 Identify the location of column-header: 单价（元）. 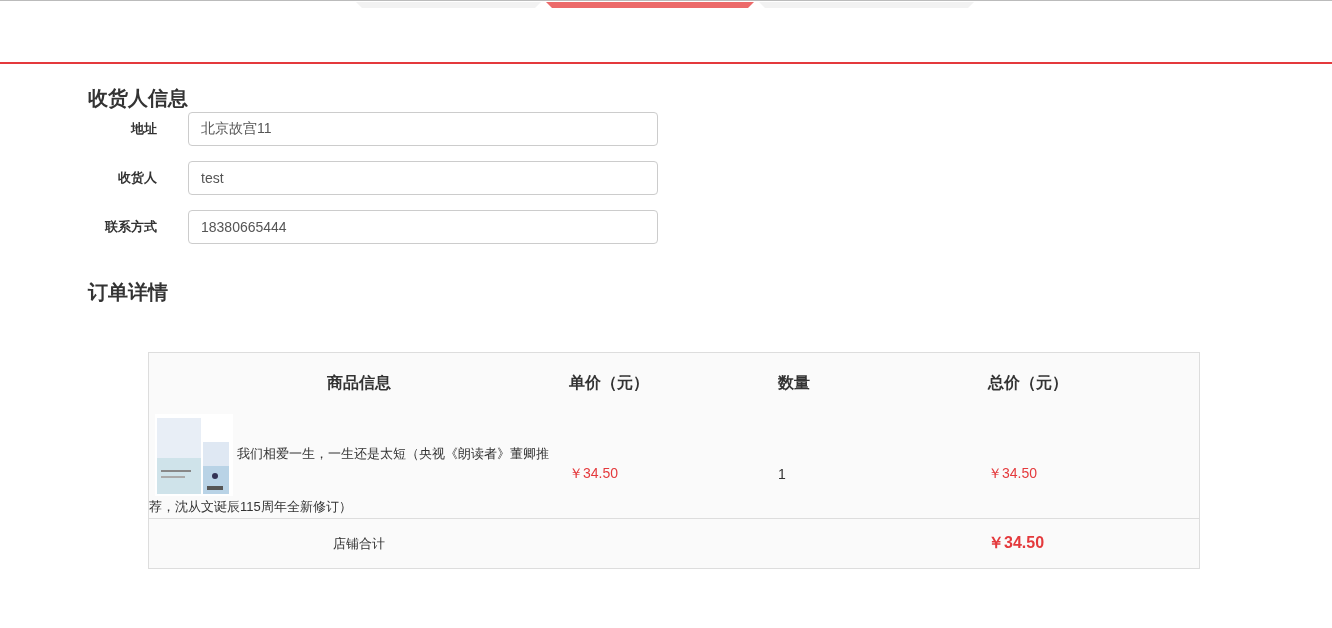
(609, 383).